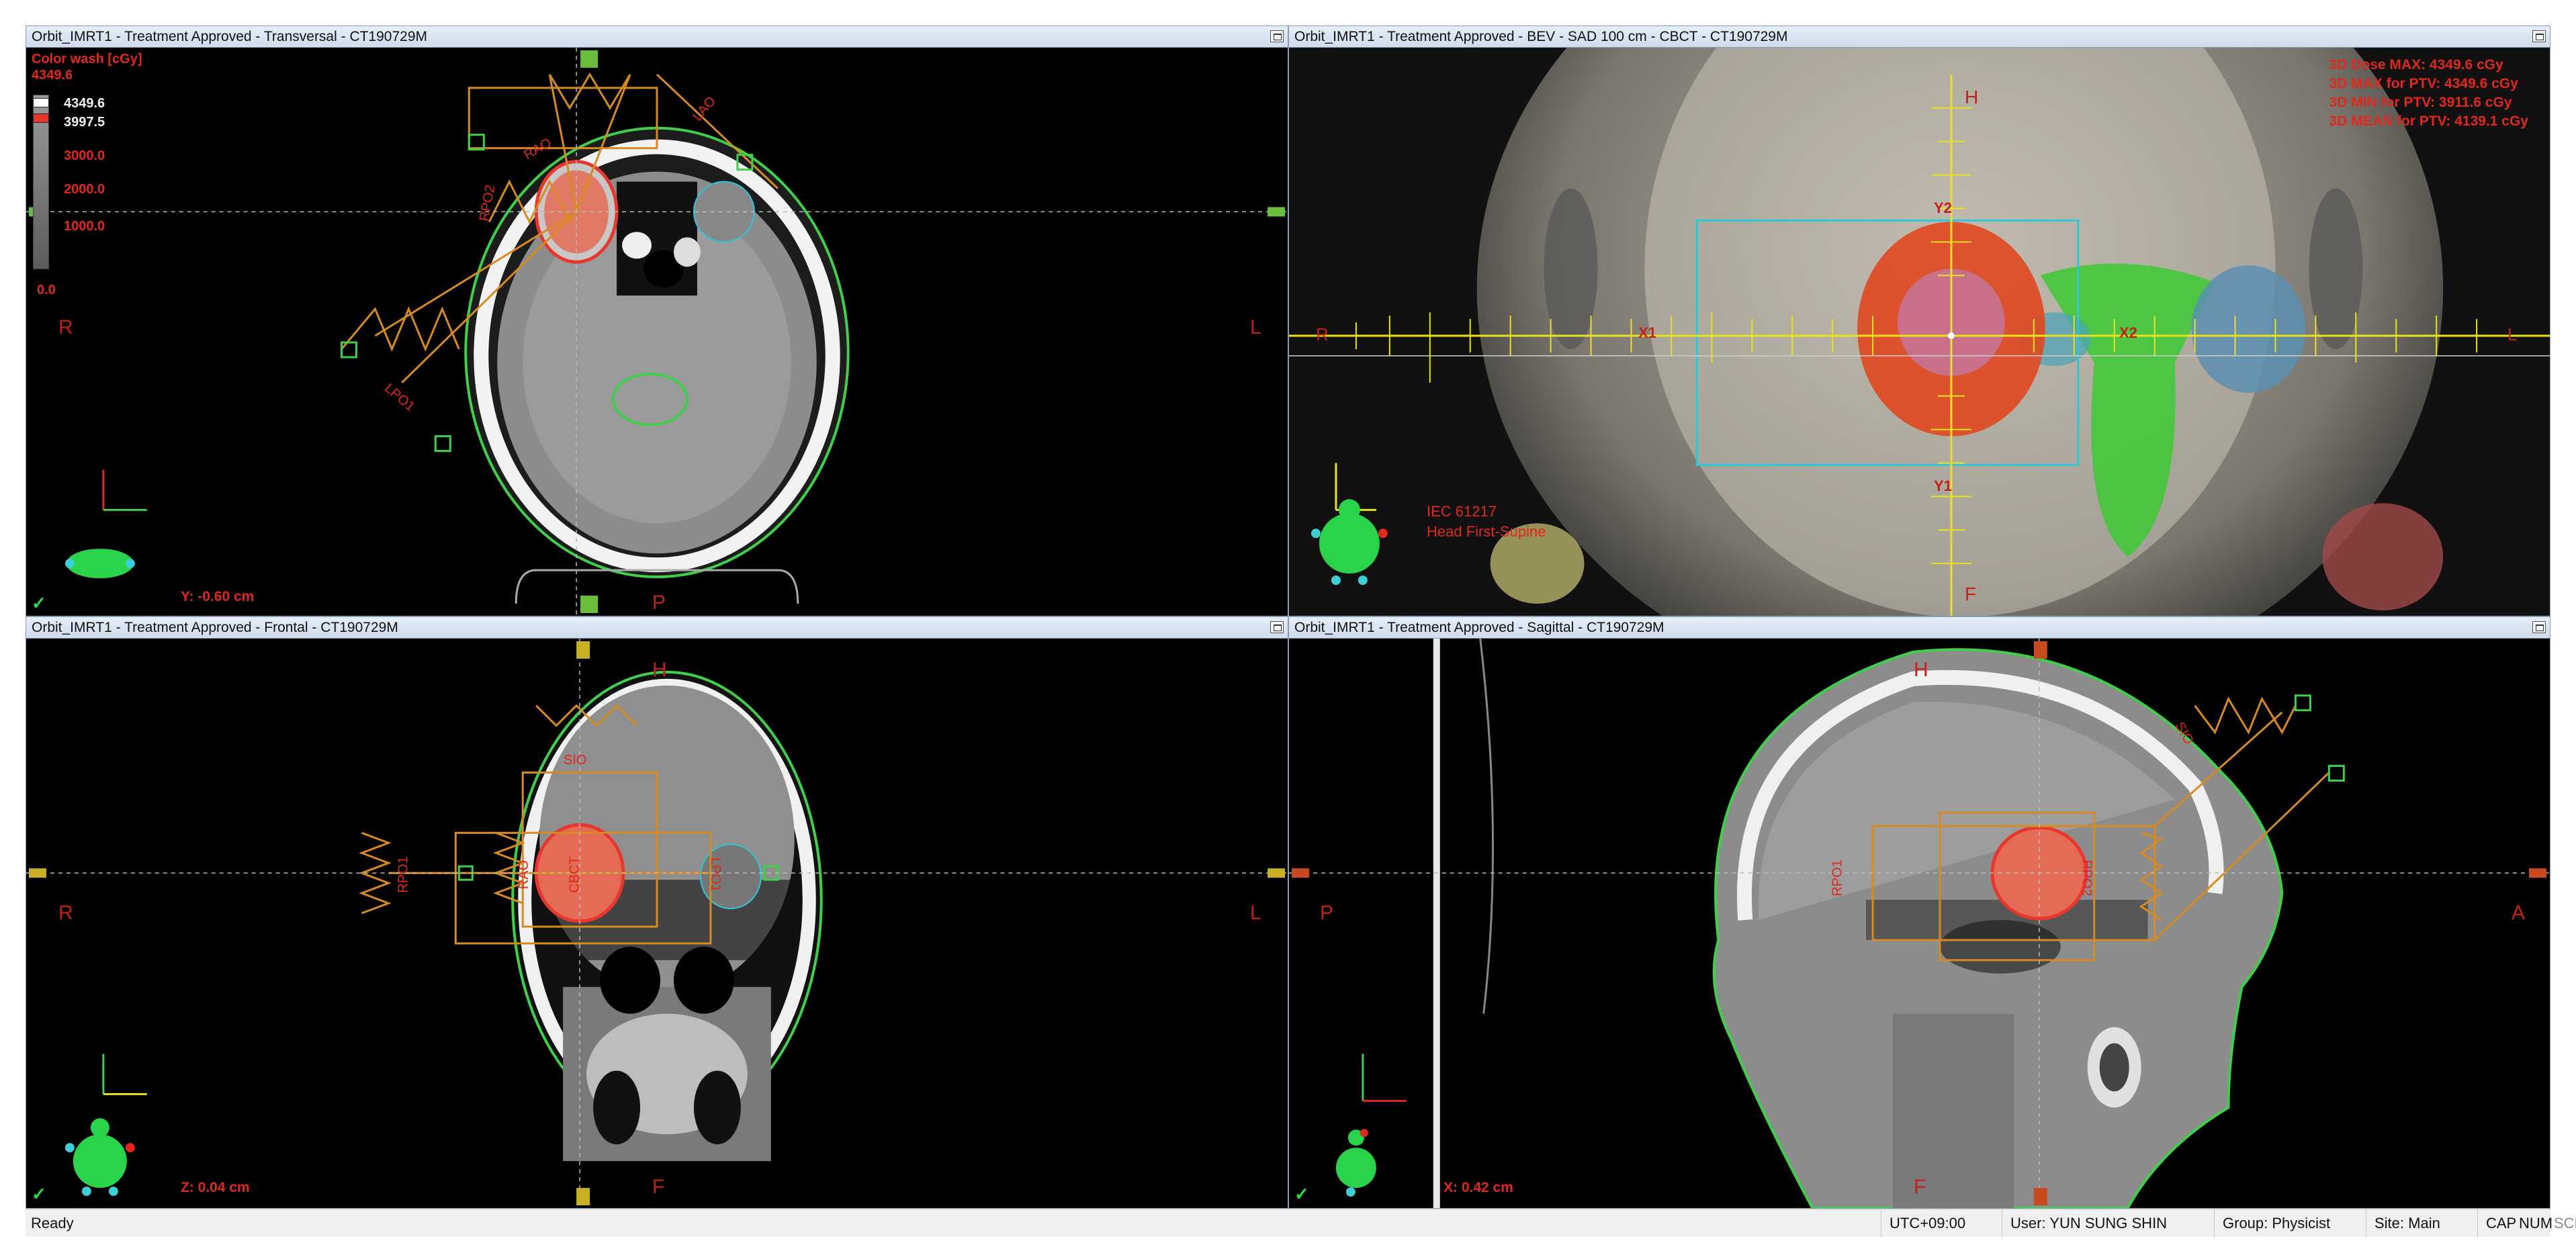 This screenshot has width=2576, height=1253. What do you see at coordinates (218, 596) in the screenshot?
I see `slice-coordinate: Y: -0.60 cm` at bounding box center [218, 596].